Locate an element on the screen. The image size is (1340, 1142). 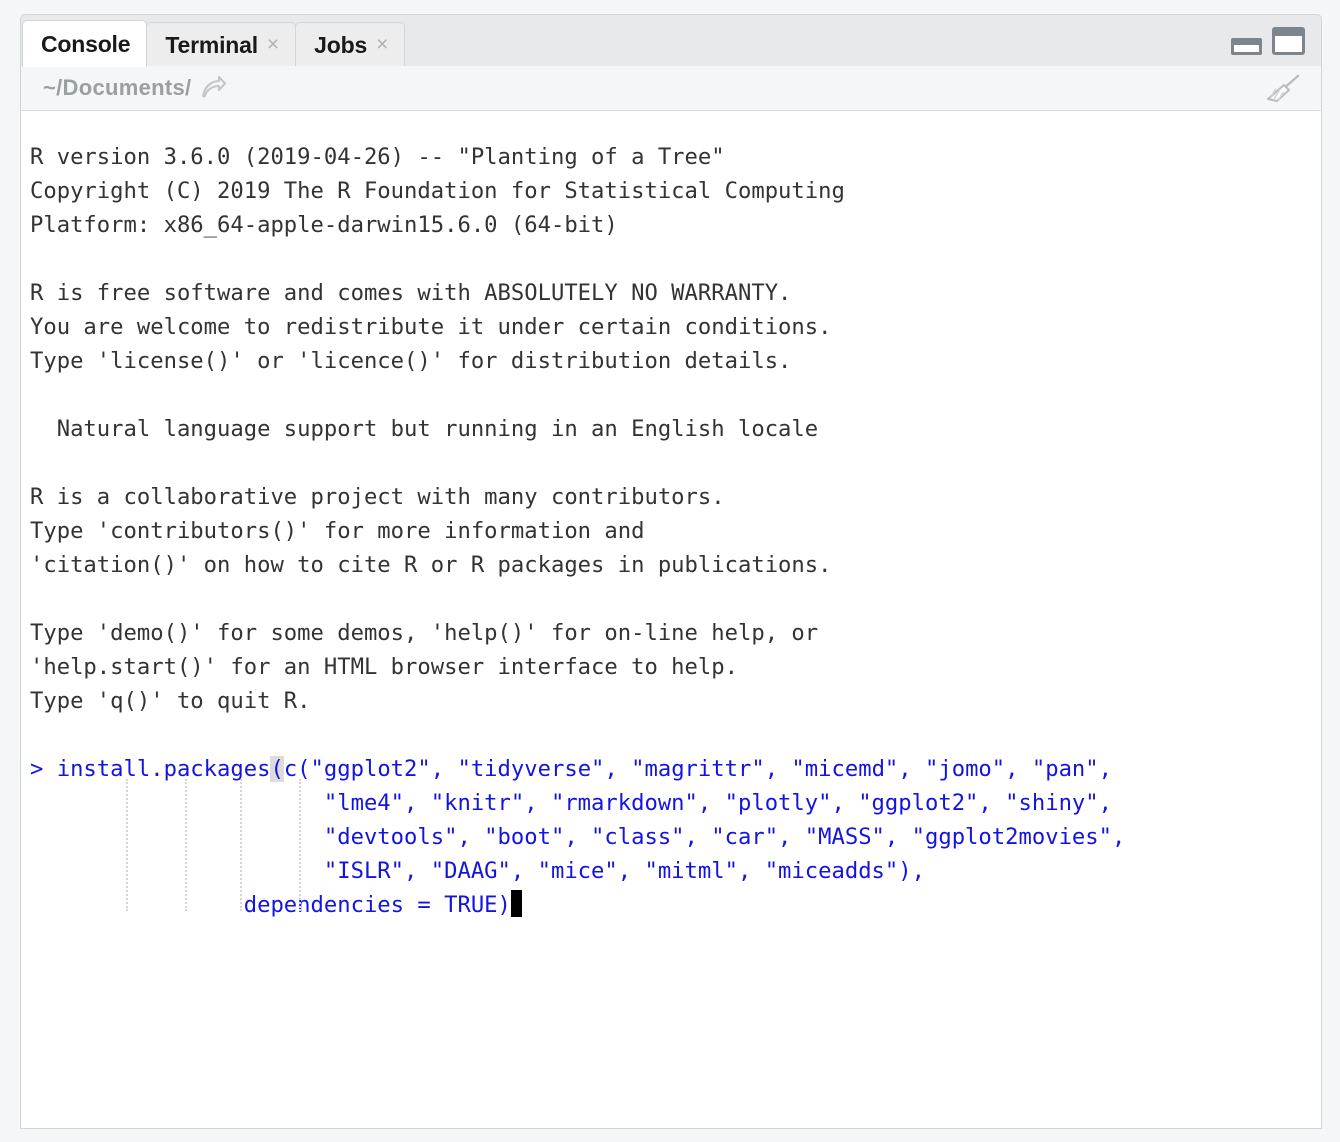
tab-console-label: Console is located at coordinates (86, 43).